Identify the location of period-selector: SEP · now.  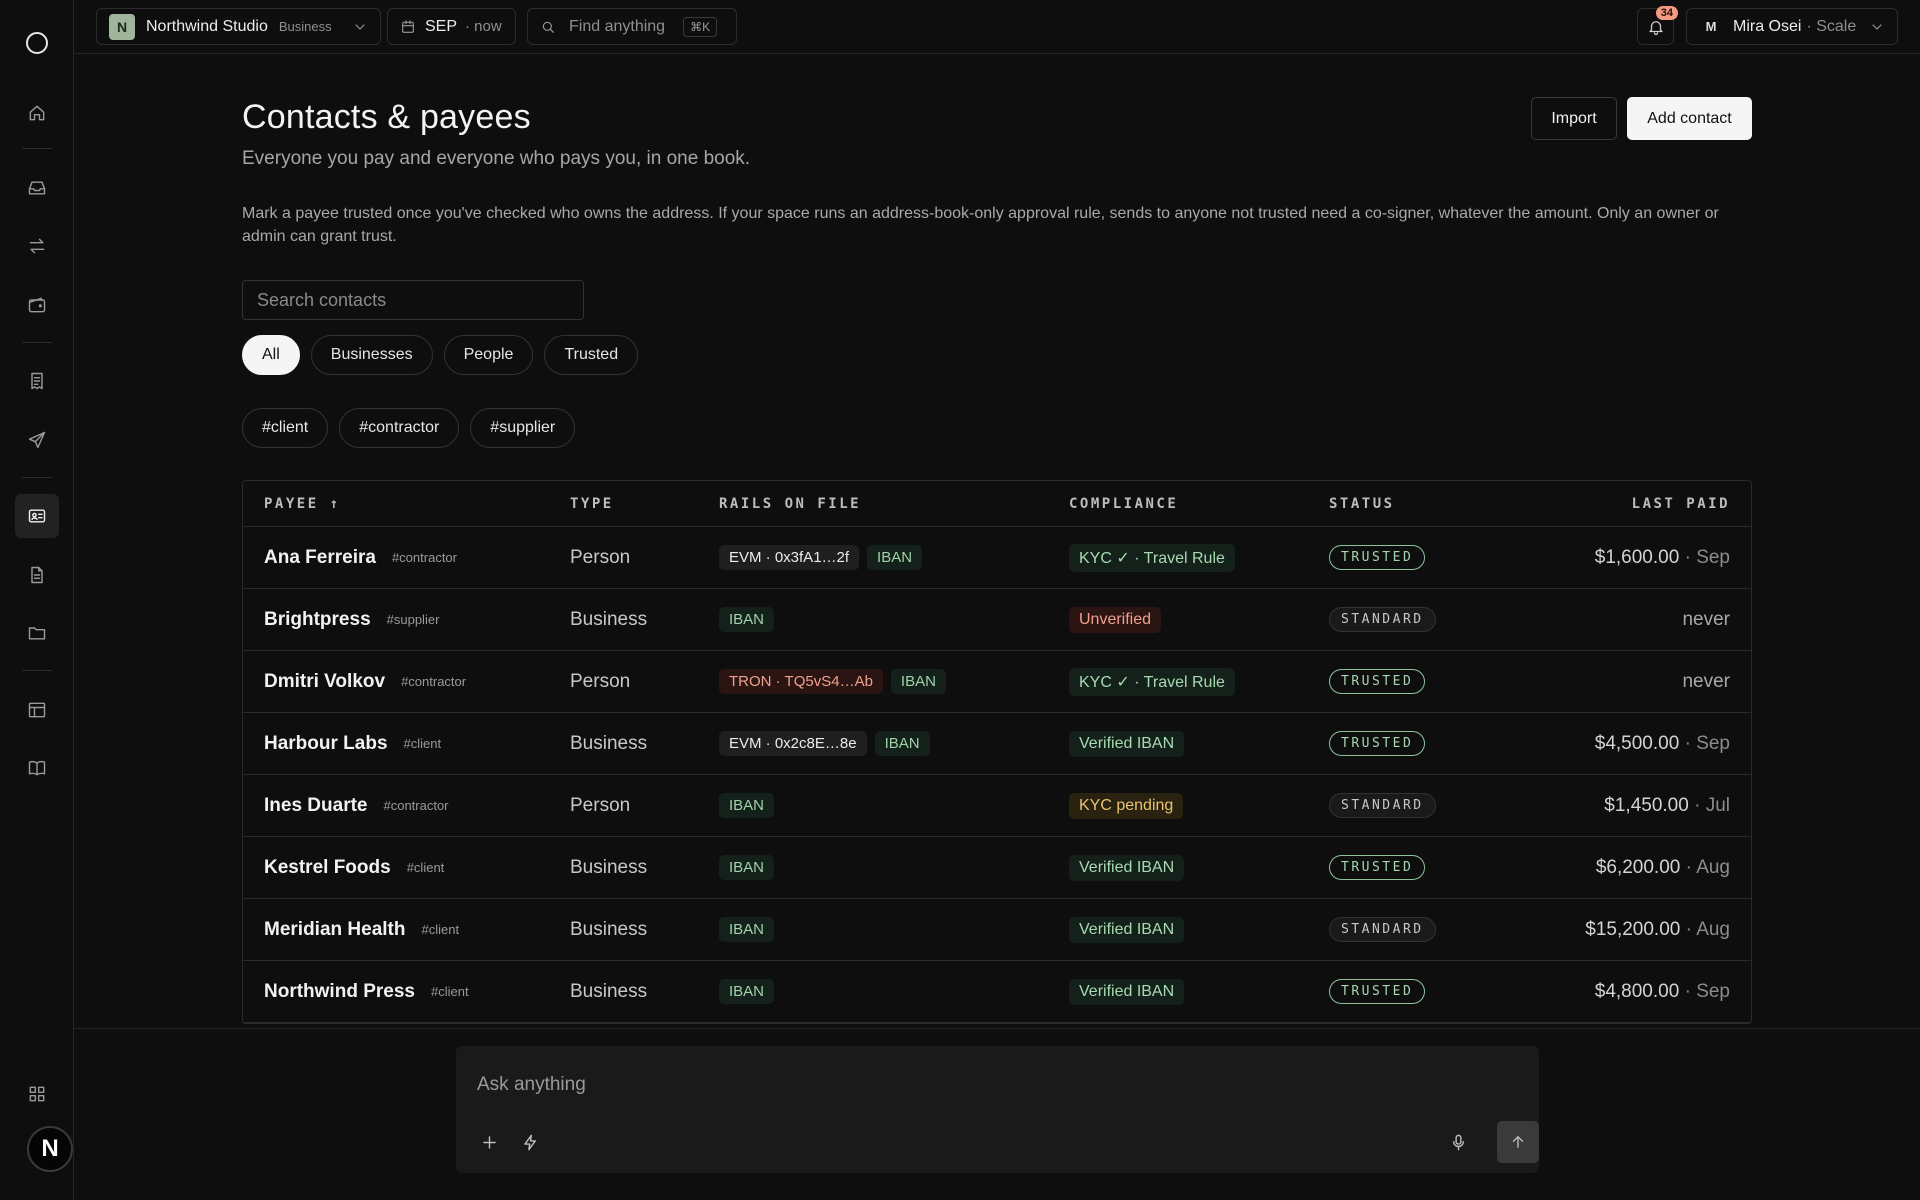
(451, 26).